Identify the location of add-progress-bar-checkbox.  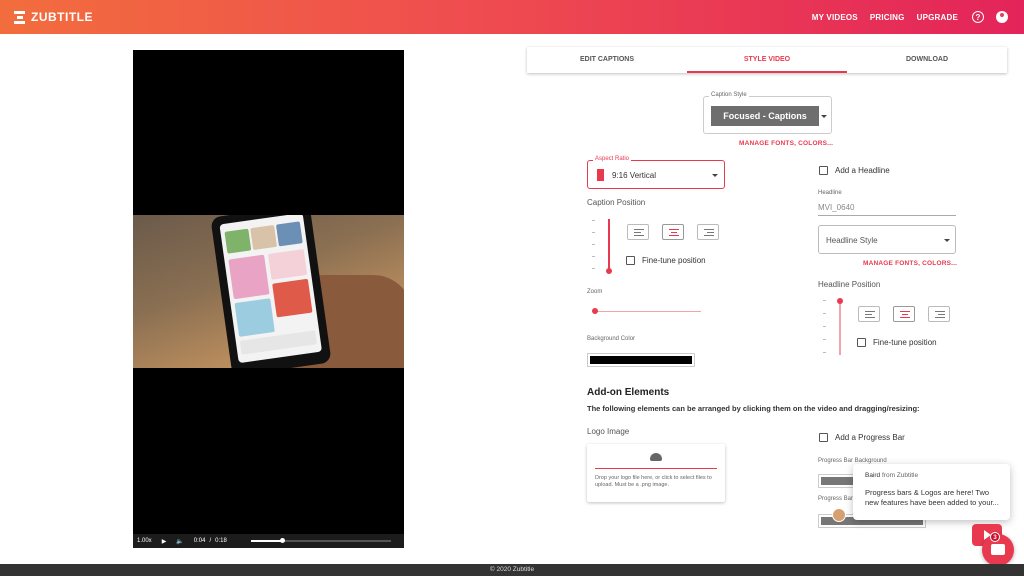
(823, 437).